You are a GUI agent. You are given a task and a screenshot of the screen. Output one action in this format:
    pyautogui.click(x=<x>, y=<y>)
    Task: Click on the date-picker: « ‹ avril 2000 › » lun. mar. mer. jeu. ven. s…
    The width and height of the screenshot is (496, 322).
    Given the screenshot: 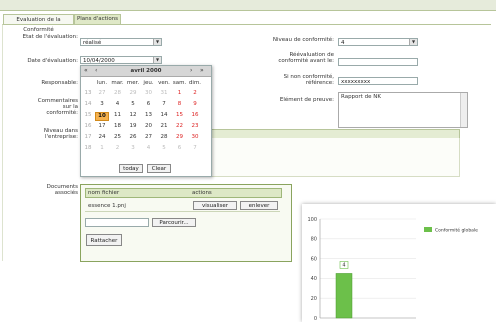 What is the action you would take?
    pyautogui.click(x=146, y=121)
    